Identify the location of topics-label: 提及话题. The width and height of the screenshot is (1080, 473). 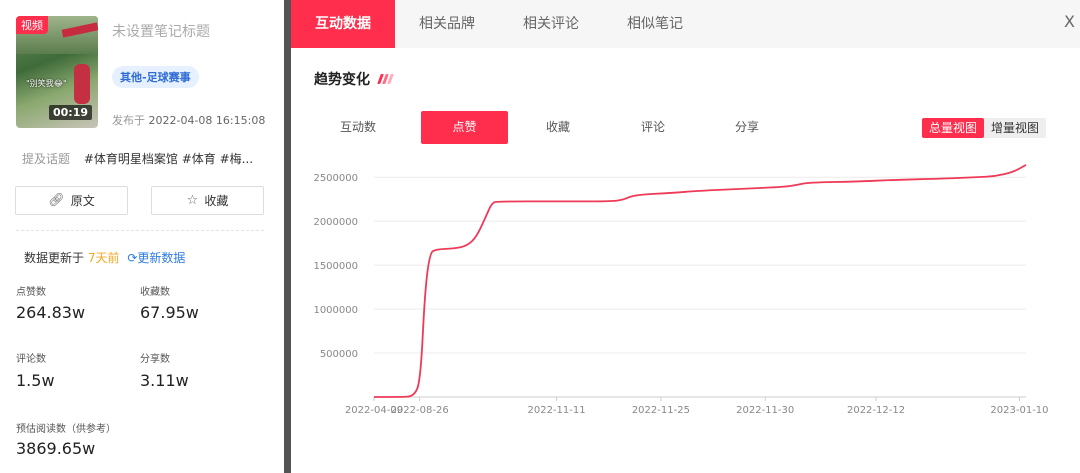
(46, 159).